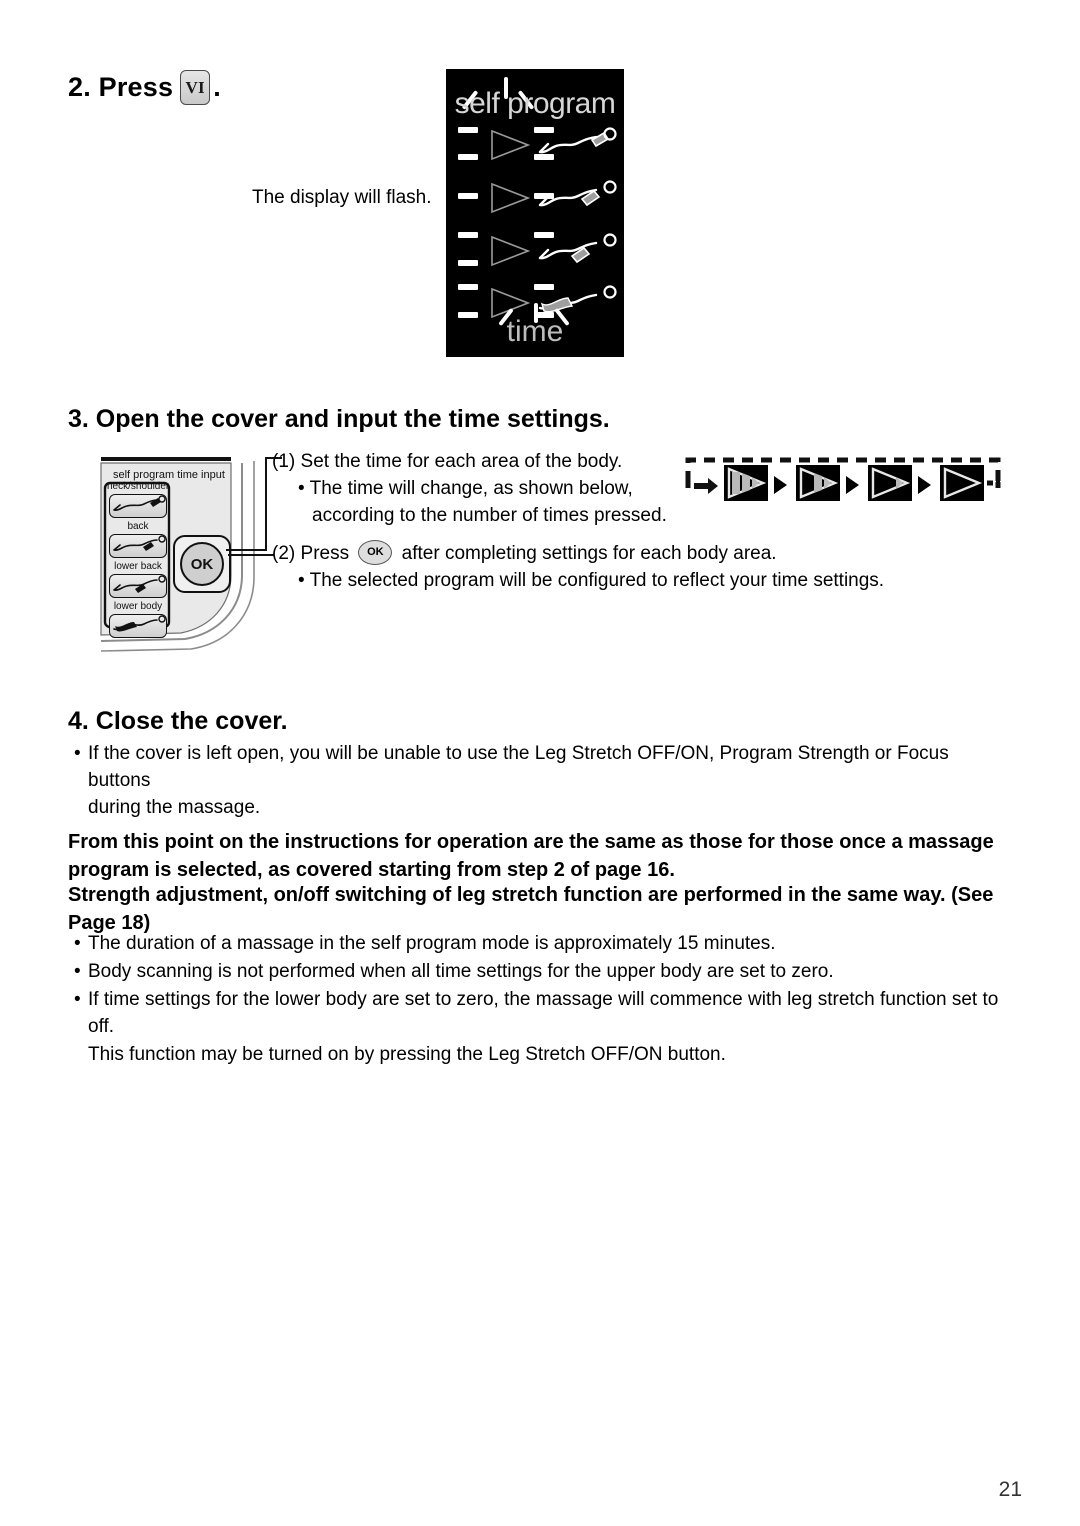 This screenshot has width=1080, height=1526. I want to click on triangle-level-0-icon, so click(963, 483).